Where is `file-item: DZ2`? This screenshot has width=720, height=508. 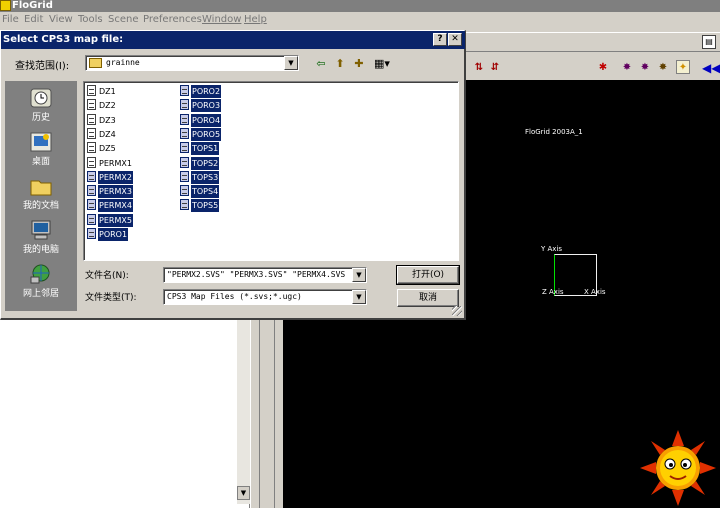
file-item: DZ2 is located at coordinates (102, 105).